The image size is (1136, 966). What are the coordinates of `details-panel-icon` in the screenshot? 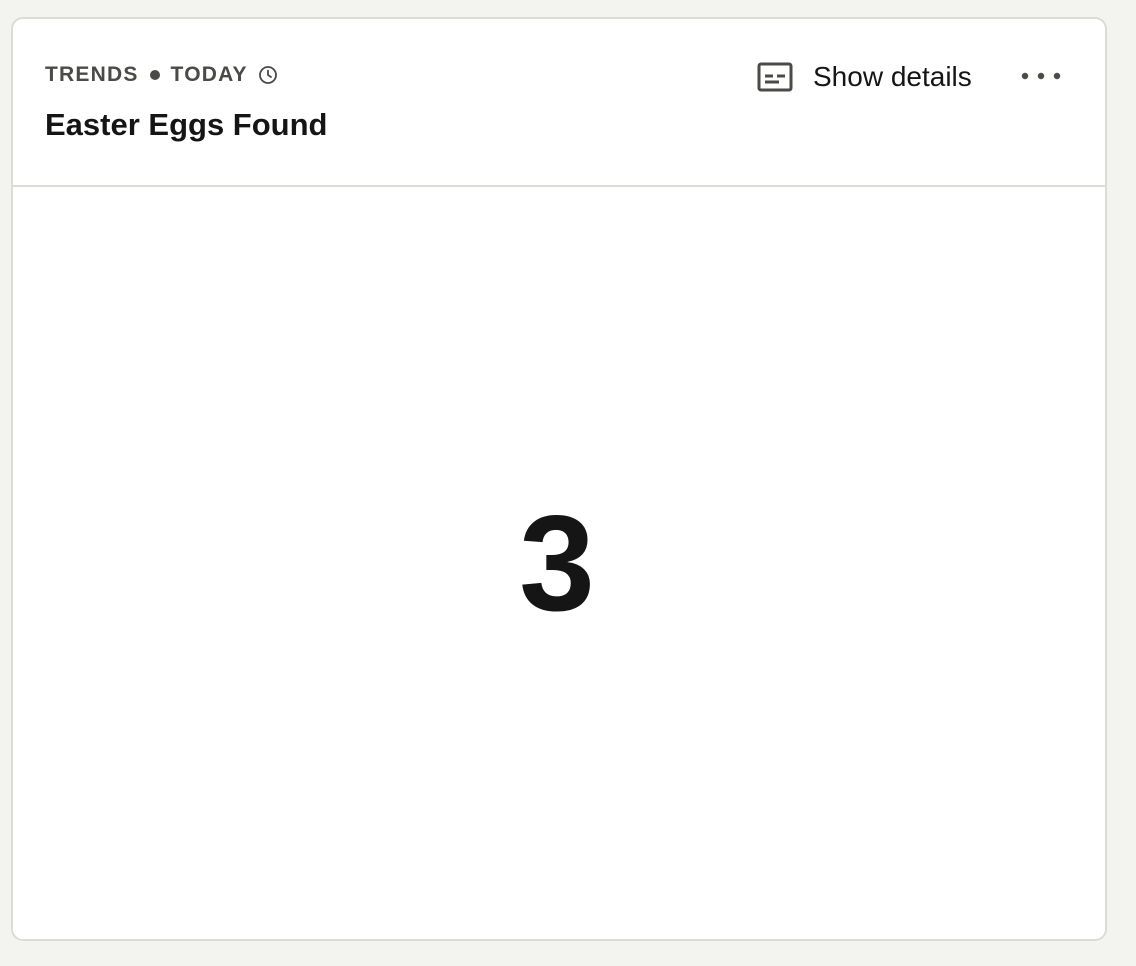 It's located at (775, 77).